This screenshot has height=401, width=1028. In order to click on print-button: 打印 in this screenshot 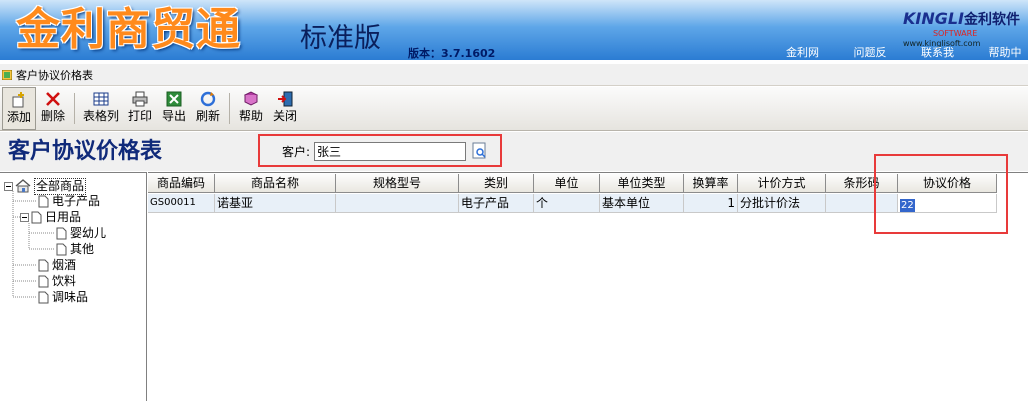, I will do `click(140, 108)`.